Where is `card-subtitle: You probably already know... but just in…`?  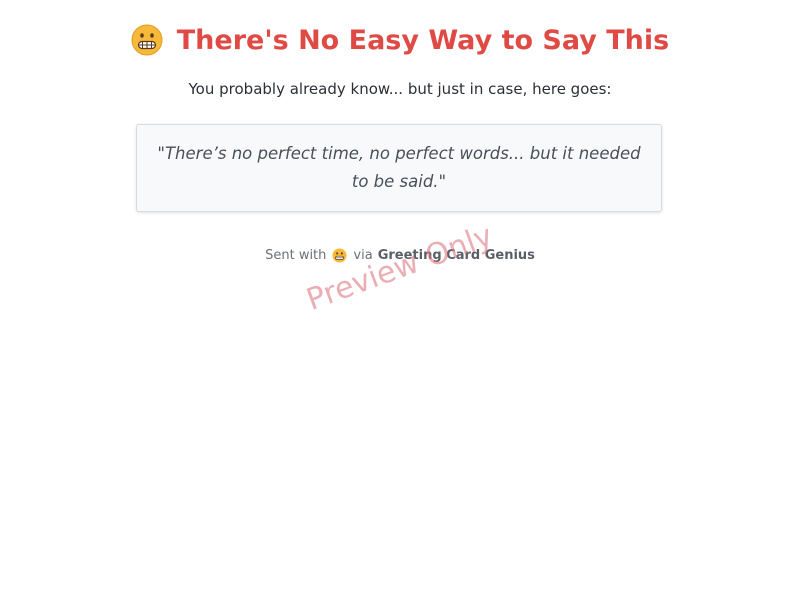 card-subtitle: You probably already know... but just in… is located at coordinates (400, 89).